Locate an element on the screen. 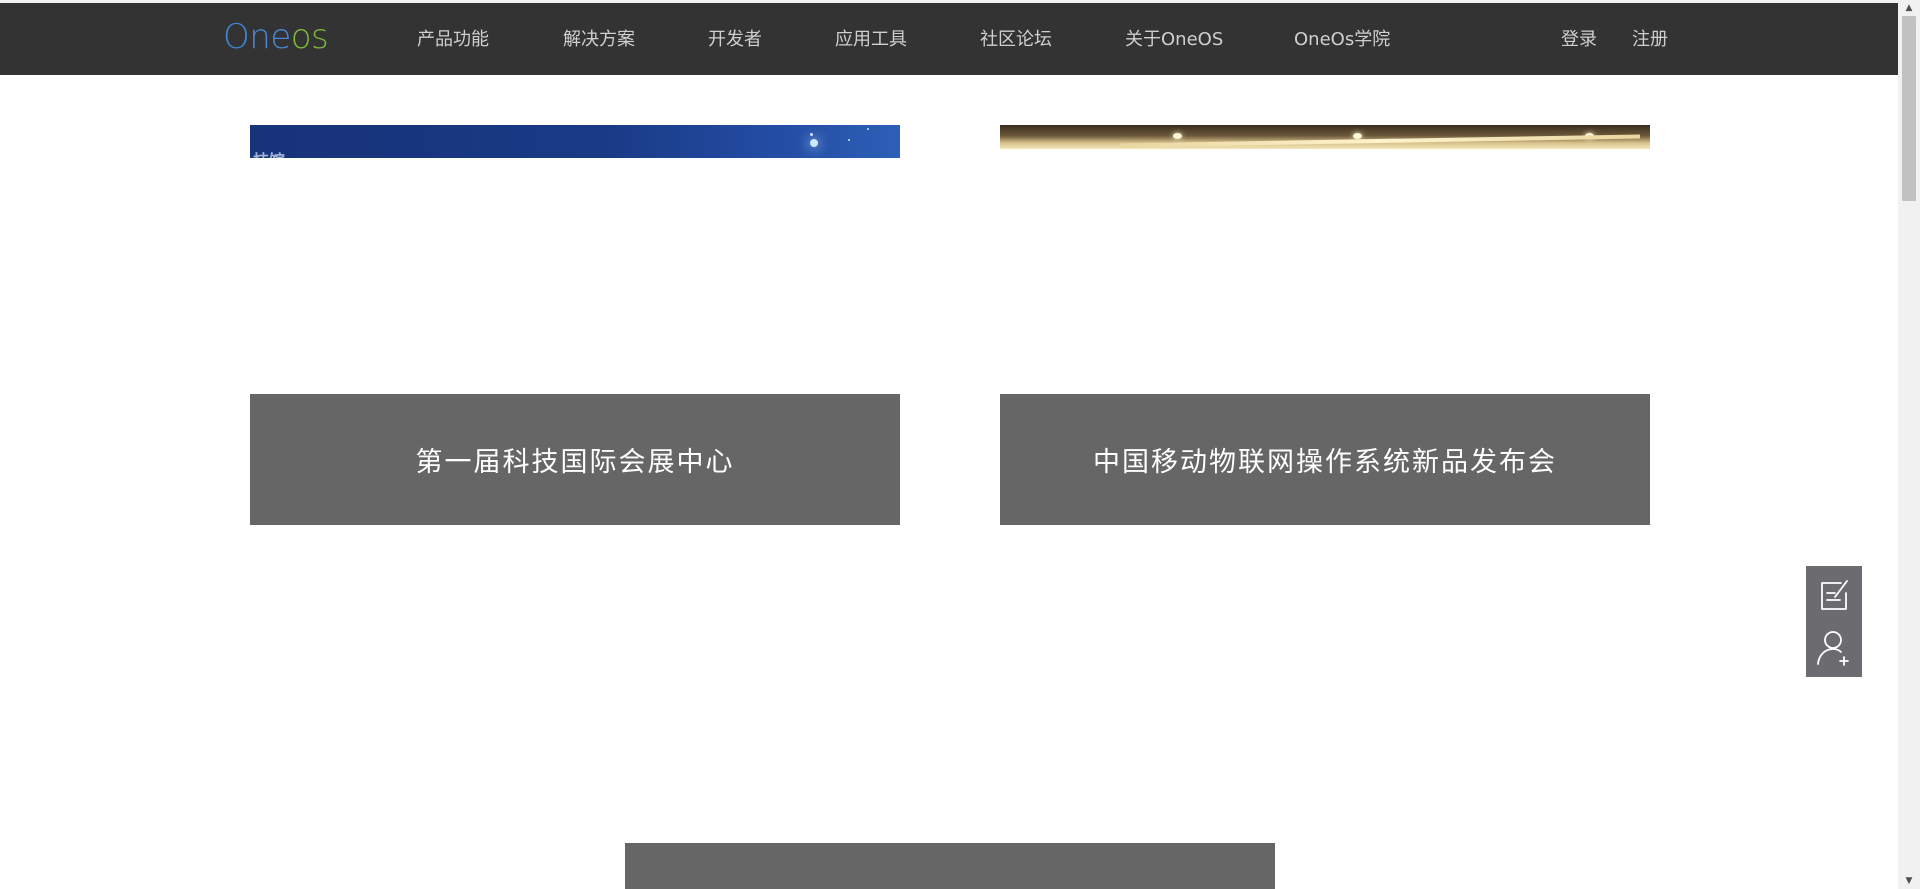  scroll-up-arrow-icon: ▲ is located at coordinates (1909, 8).